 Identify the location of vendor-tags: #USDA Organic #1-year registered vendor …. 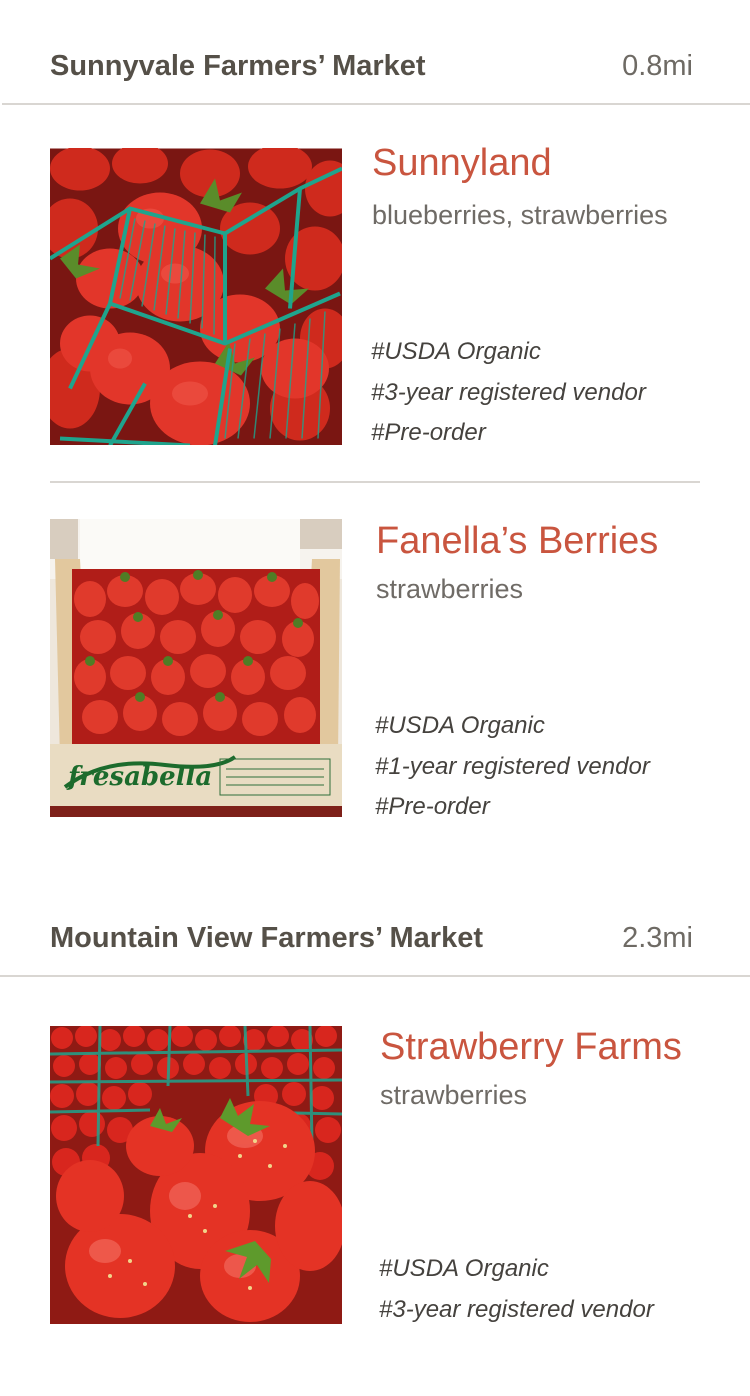
(512, 767).